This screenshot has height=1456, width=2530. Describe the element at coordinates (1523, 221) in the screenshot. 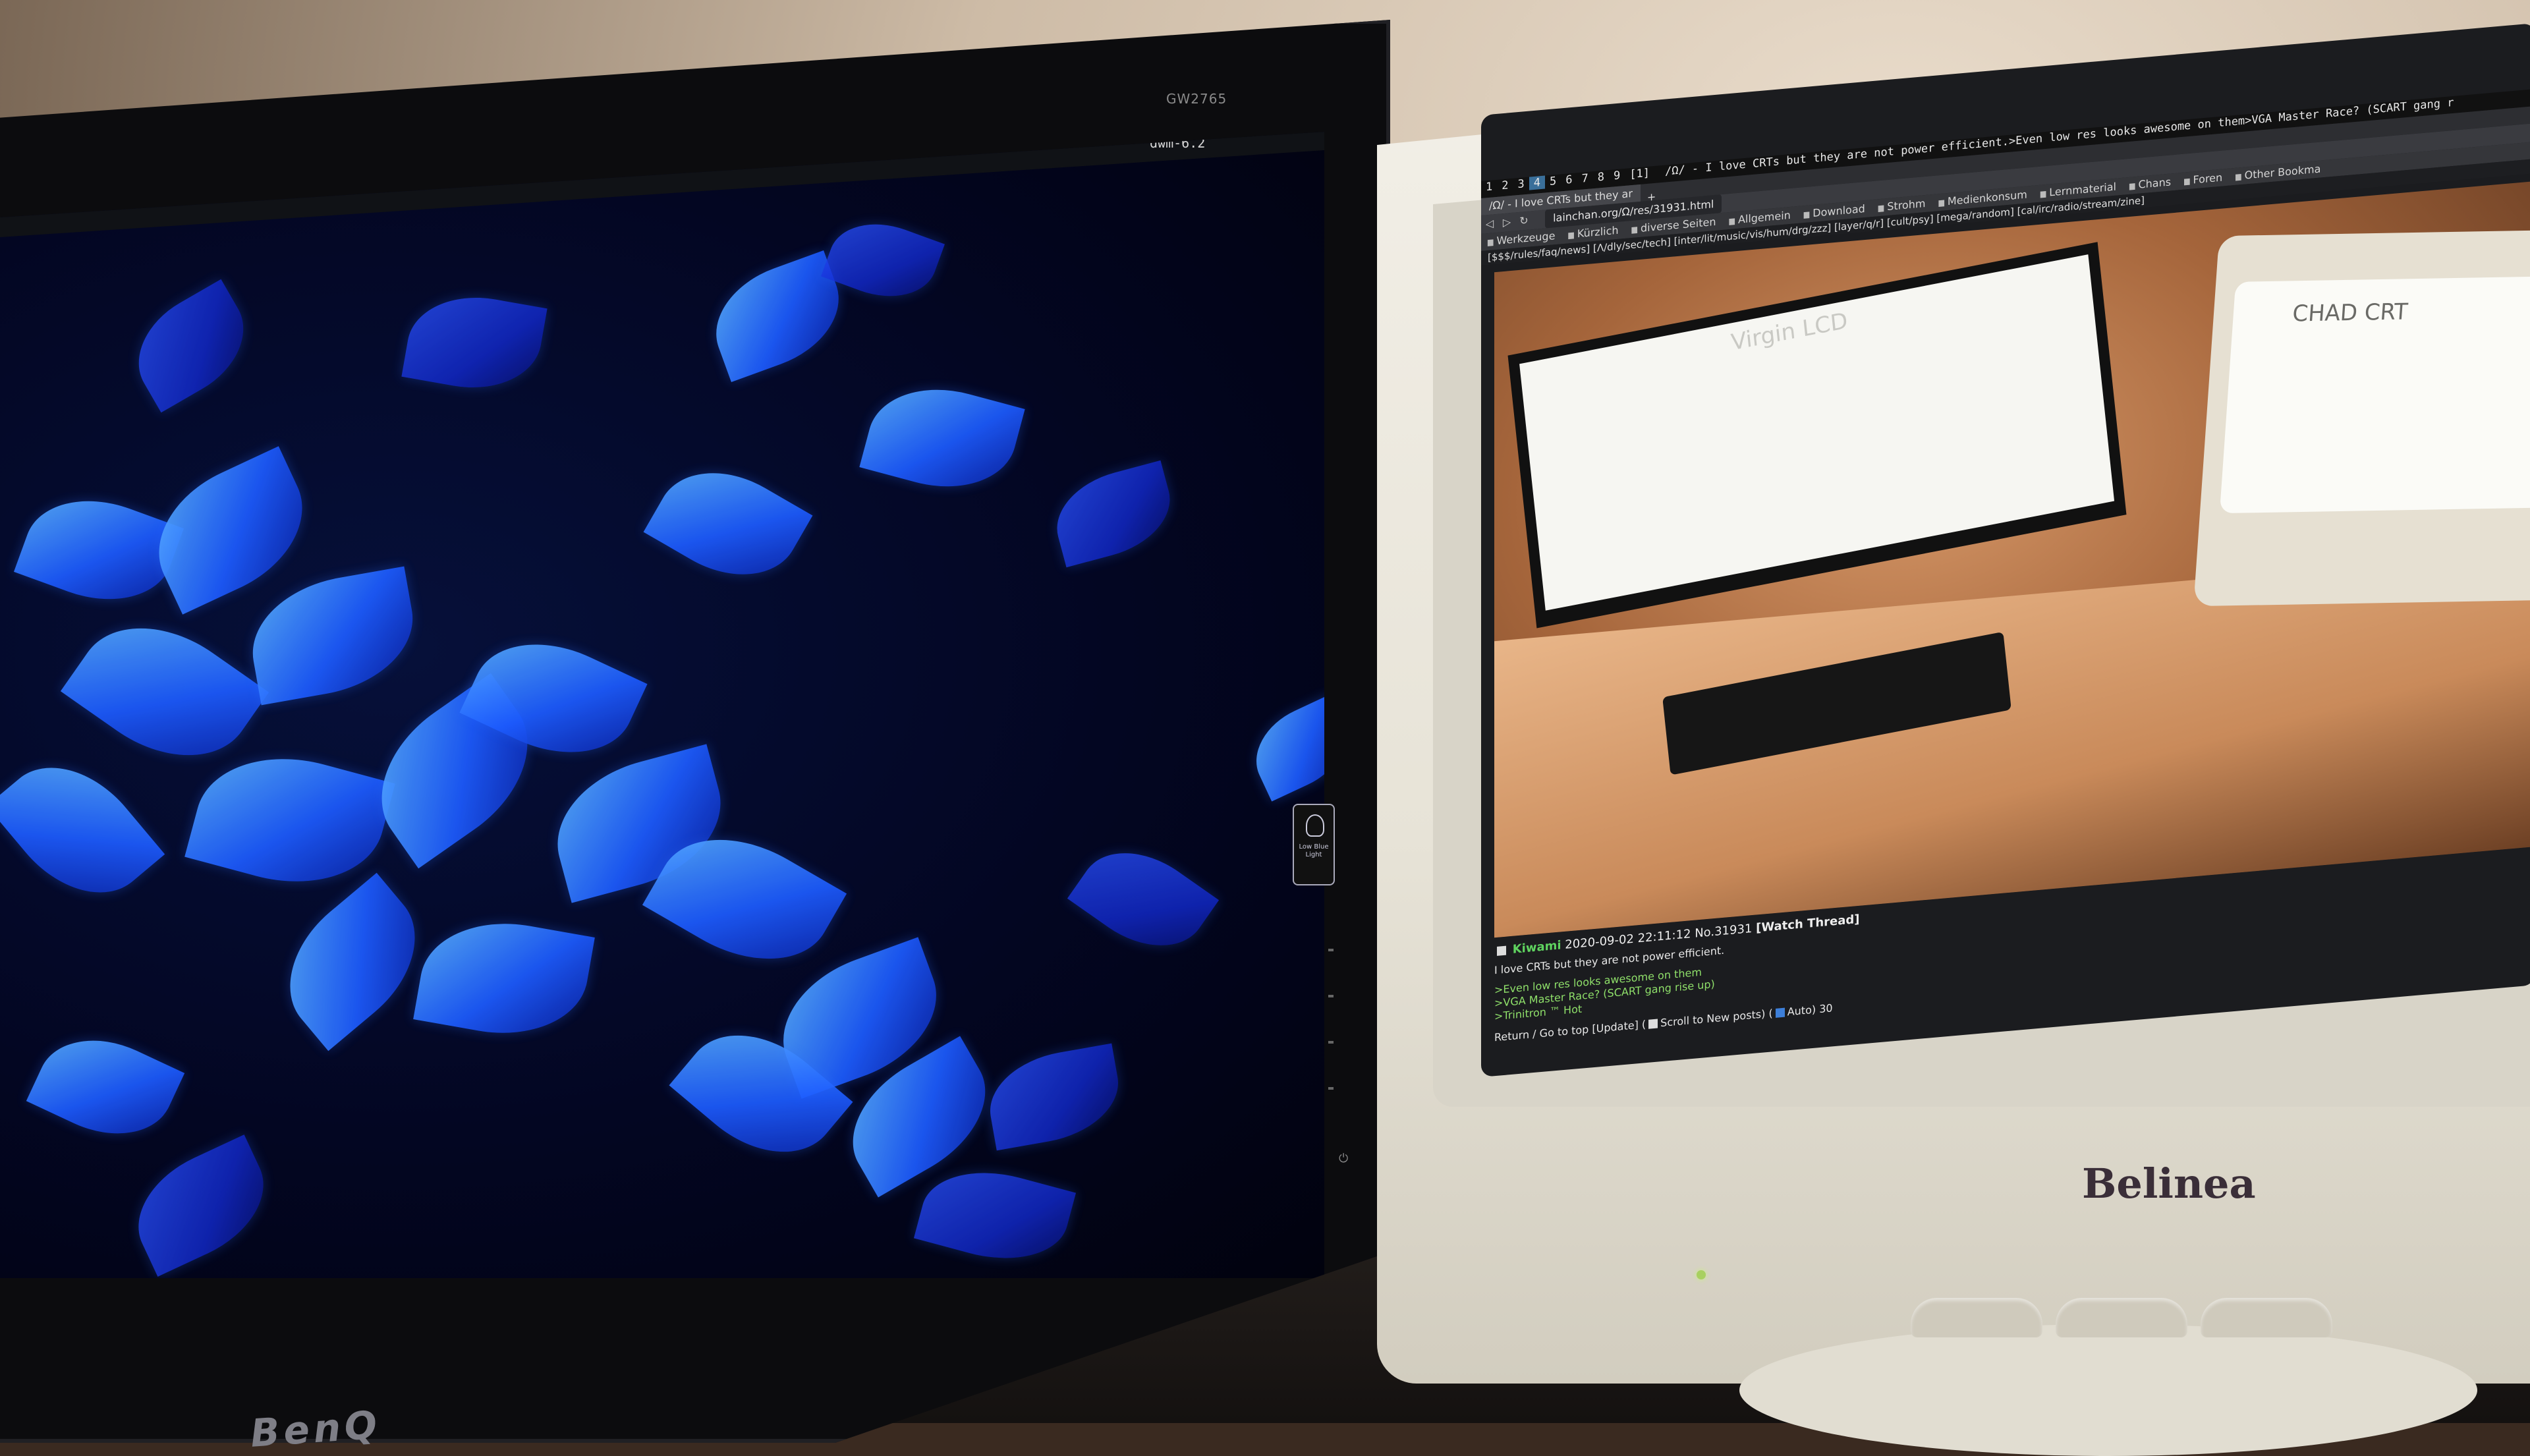

I see `reload-icon: ↻` at that location.